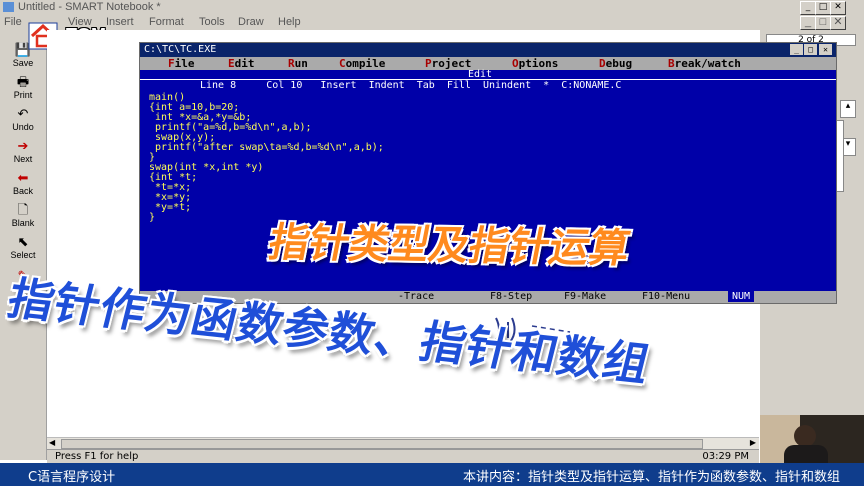 The height and width of the screenshot is (486, 864). What do you see at coordinates (432, 8) in the screenshot?
I see `app-title-bar: Untitled - SMART Notebook * _ □ ✕` at bounding box center [432, 8].